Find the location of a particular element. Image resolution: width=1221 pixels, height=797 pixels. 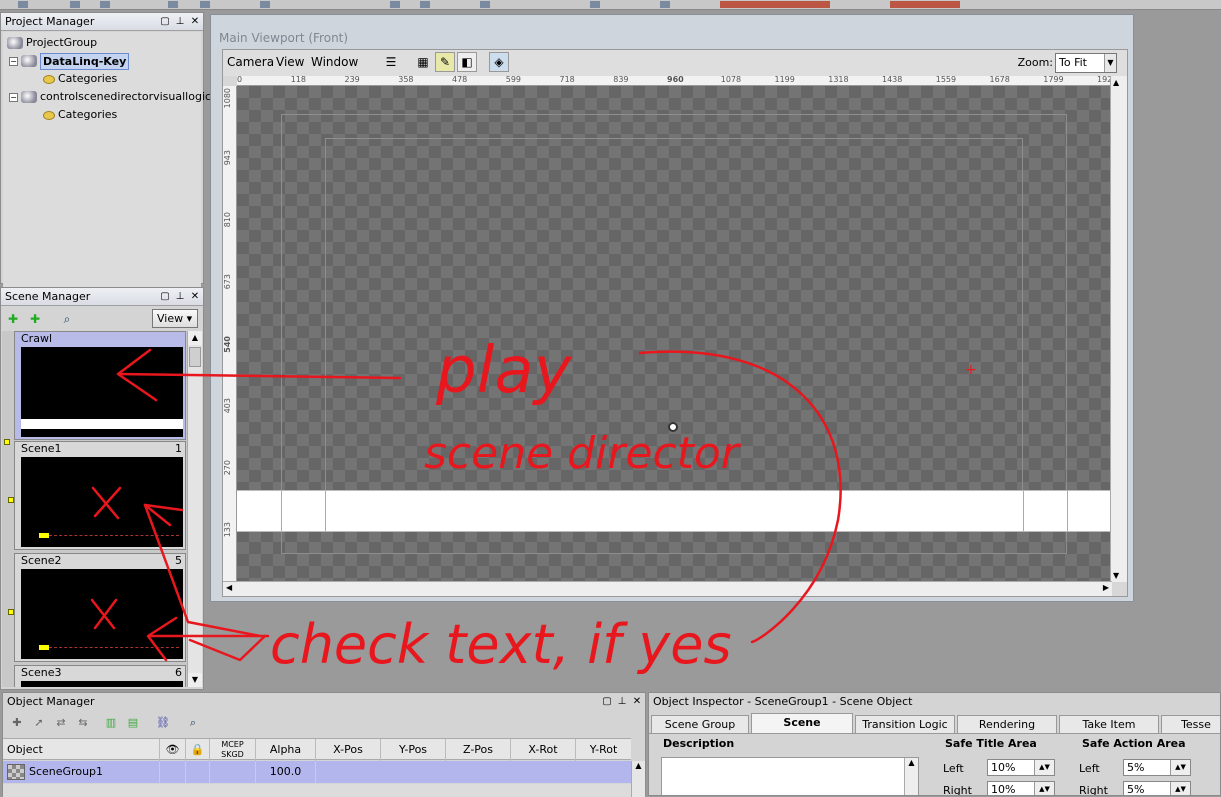

ruler-tick-label: 943 is located at coordinates (227, 158).